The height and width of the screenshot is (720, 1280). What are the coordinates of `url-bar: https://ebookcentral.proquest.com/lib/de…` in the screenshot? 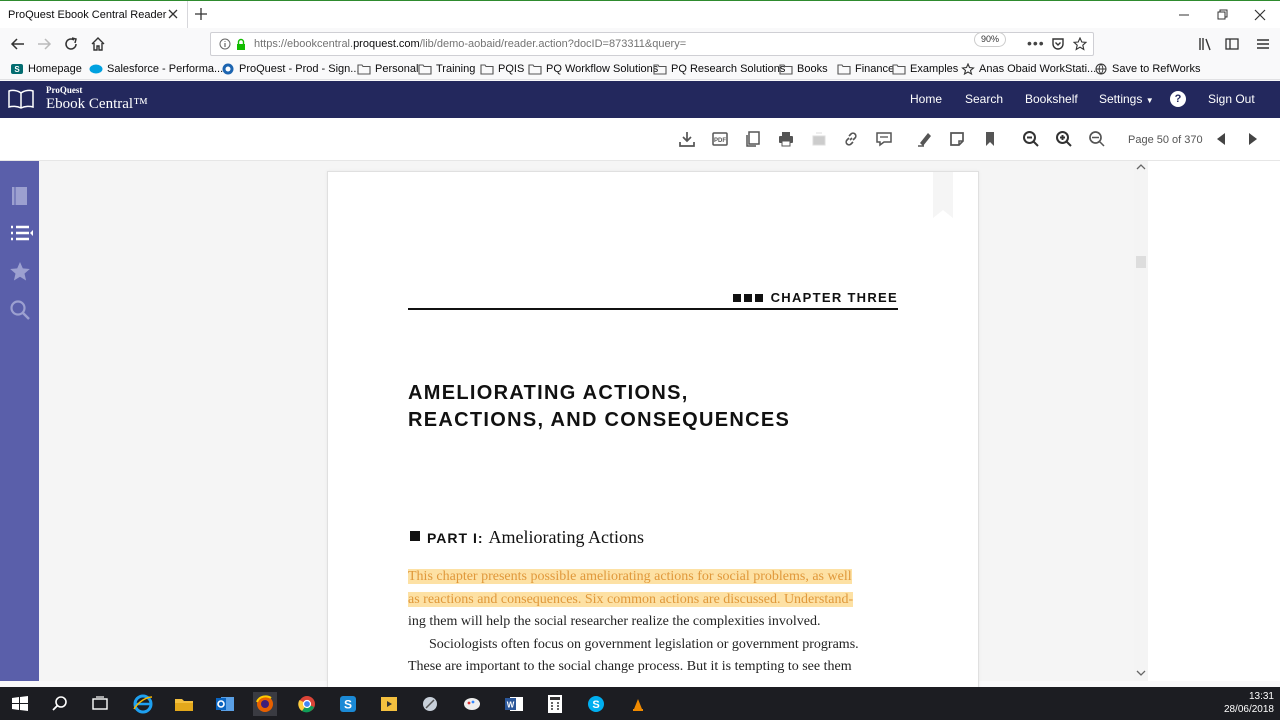 It's located at (652, 44).